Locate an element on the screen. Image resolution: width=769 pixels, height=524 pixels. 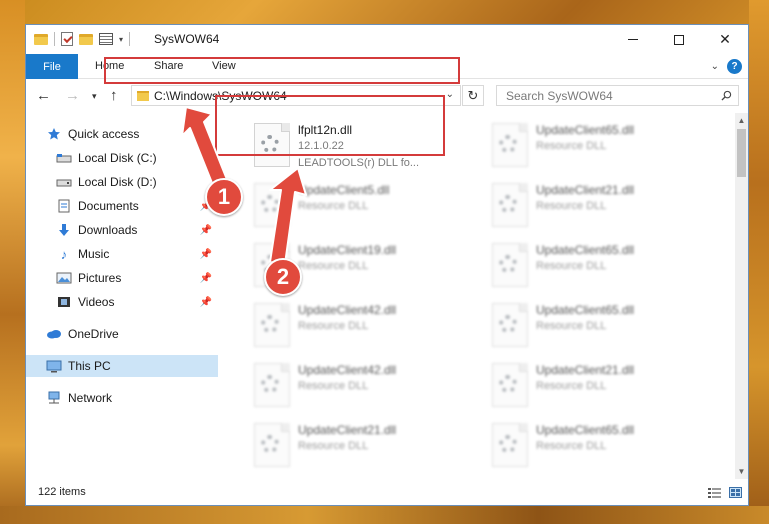
network-icon is located at coordinates (54, 398).